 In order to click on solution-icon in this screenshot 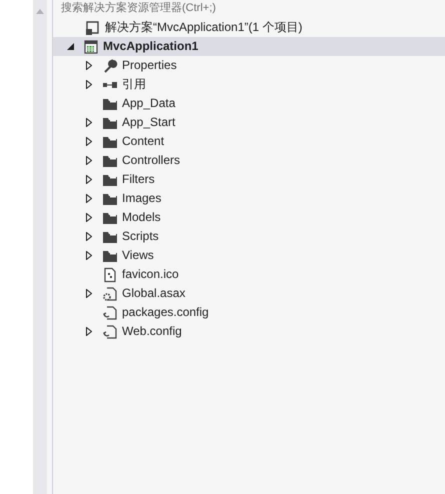, I will do `click(93, 28)`.